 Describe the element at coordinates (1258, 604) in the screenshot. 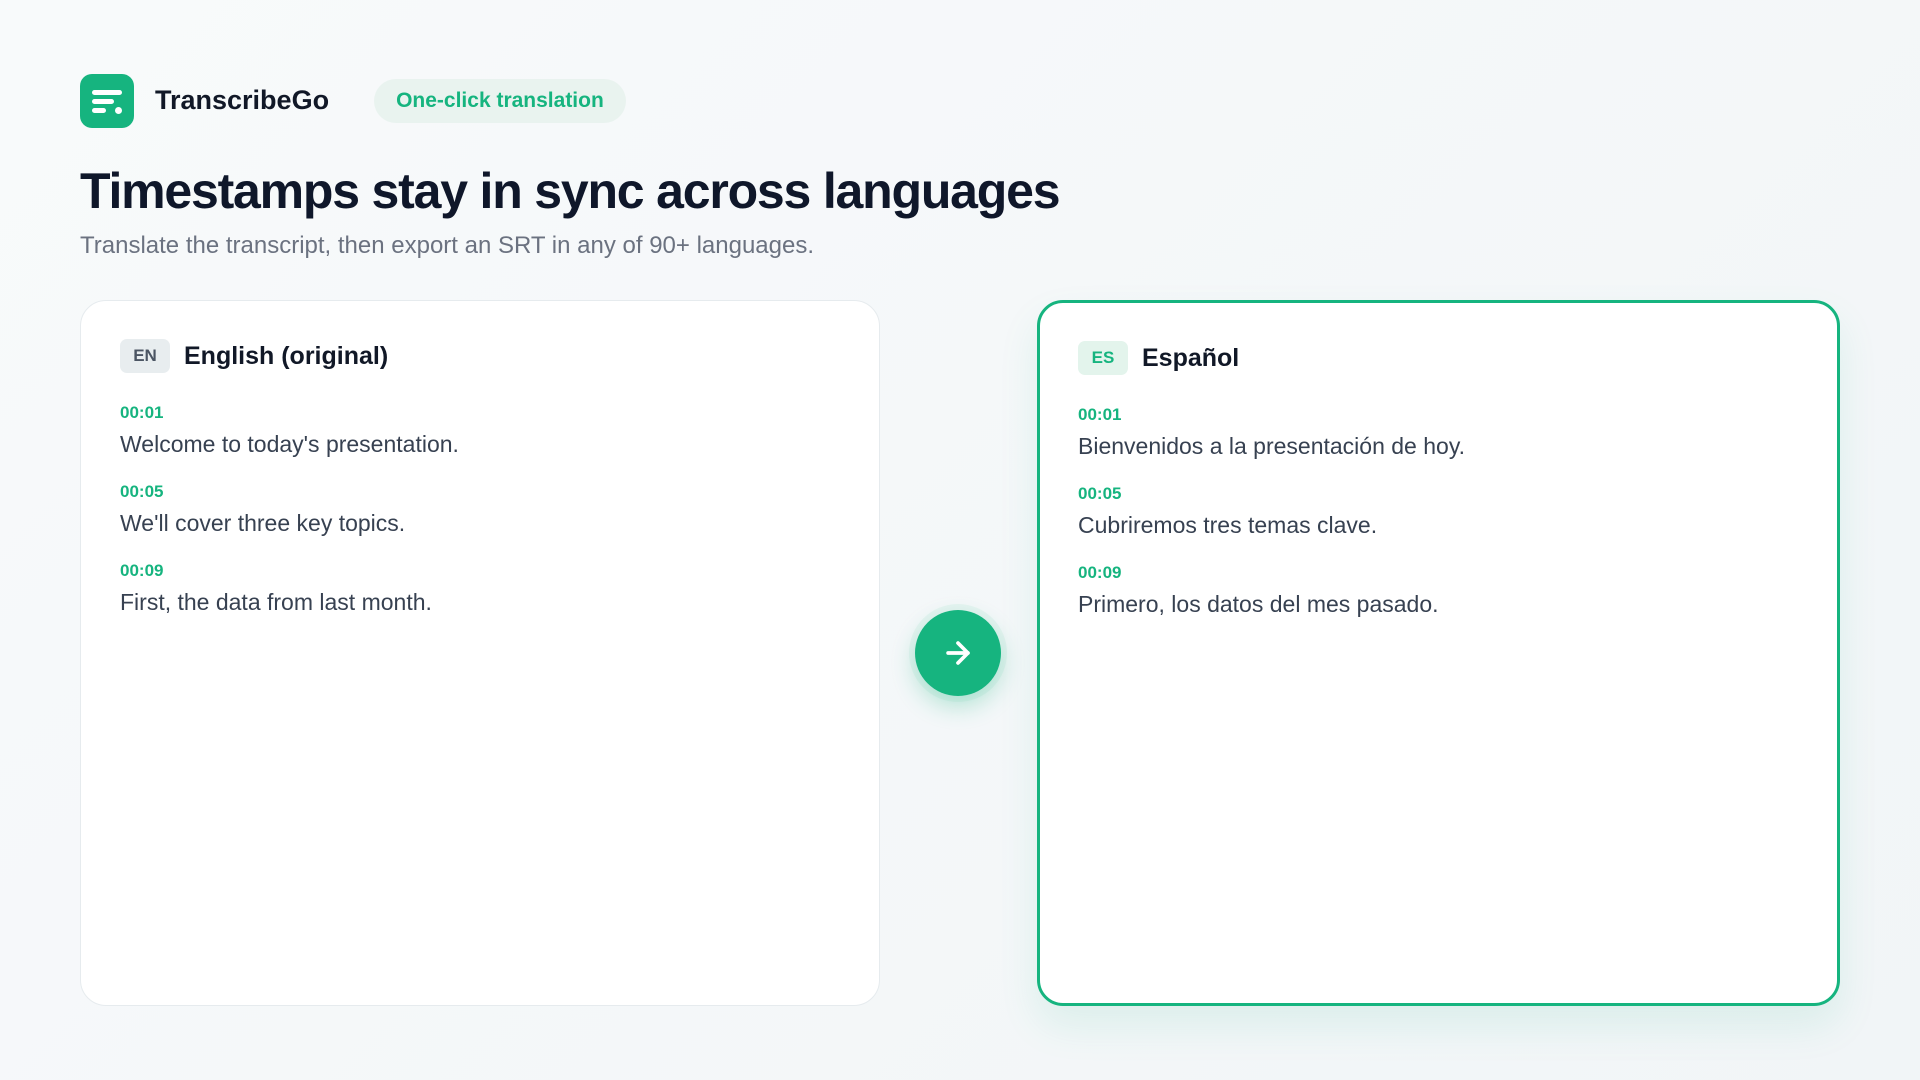

I see `segment-text: Primero, los datos del mes pasado.` at that location.